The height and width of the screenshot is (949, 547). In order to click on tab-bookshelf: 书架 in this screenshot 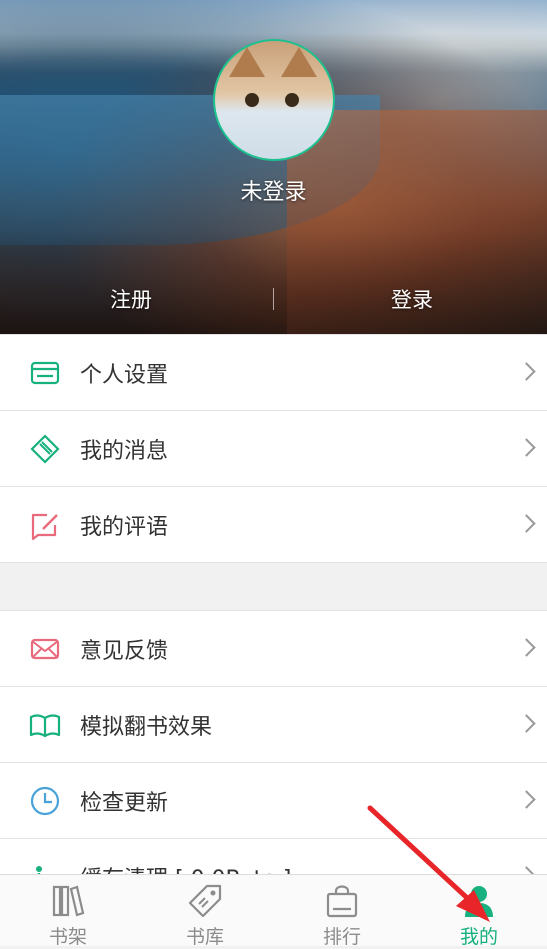, I will do `click(68, 911)`.